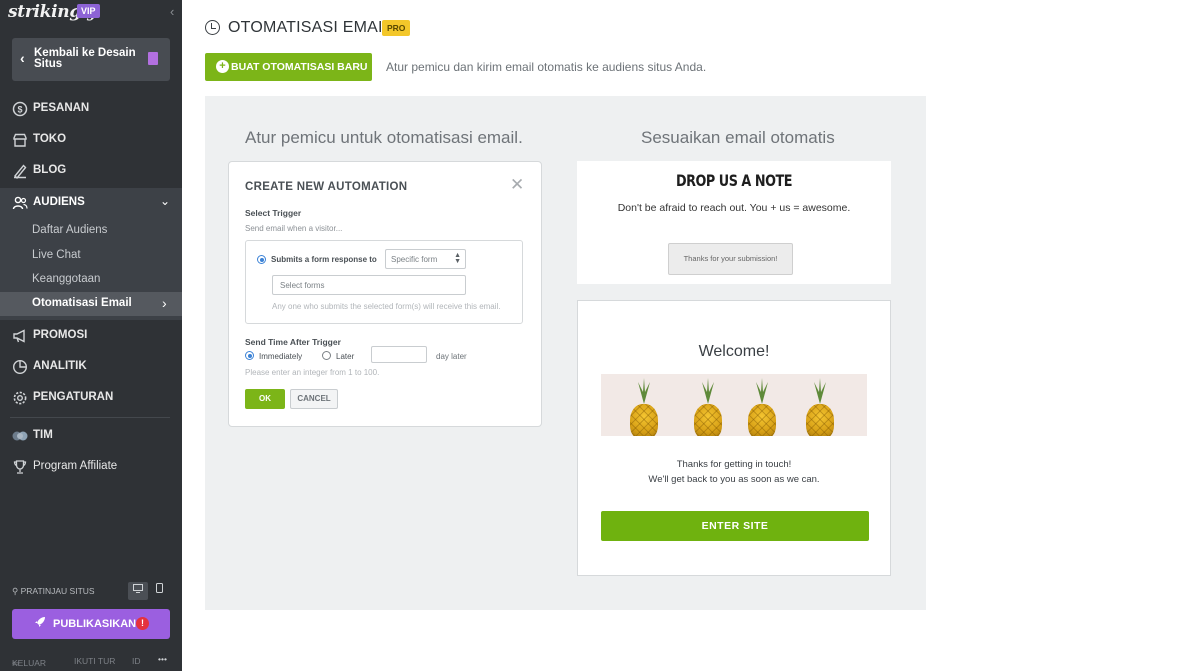  Describe the element at coordinates (734, 405) in the screenshot. I see `pineapple-banner-image` at that location.